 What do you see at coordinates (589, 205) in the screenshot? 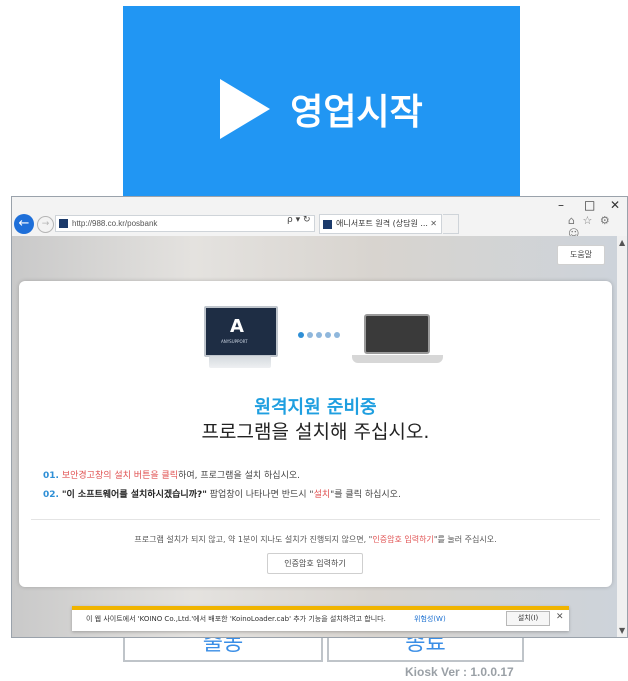
I see `maximize-button: □` at bounding box center [589, 205].